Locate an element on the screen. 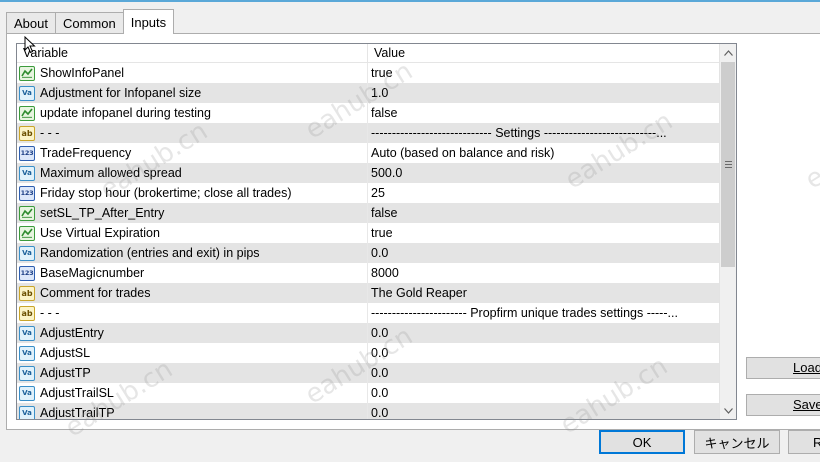 The height and width of the screenshot is (462, 820). table-row: update infopanel during testing false is located at coordinates (368, 113).